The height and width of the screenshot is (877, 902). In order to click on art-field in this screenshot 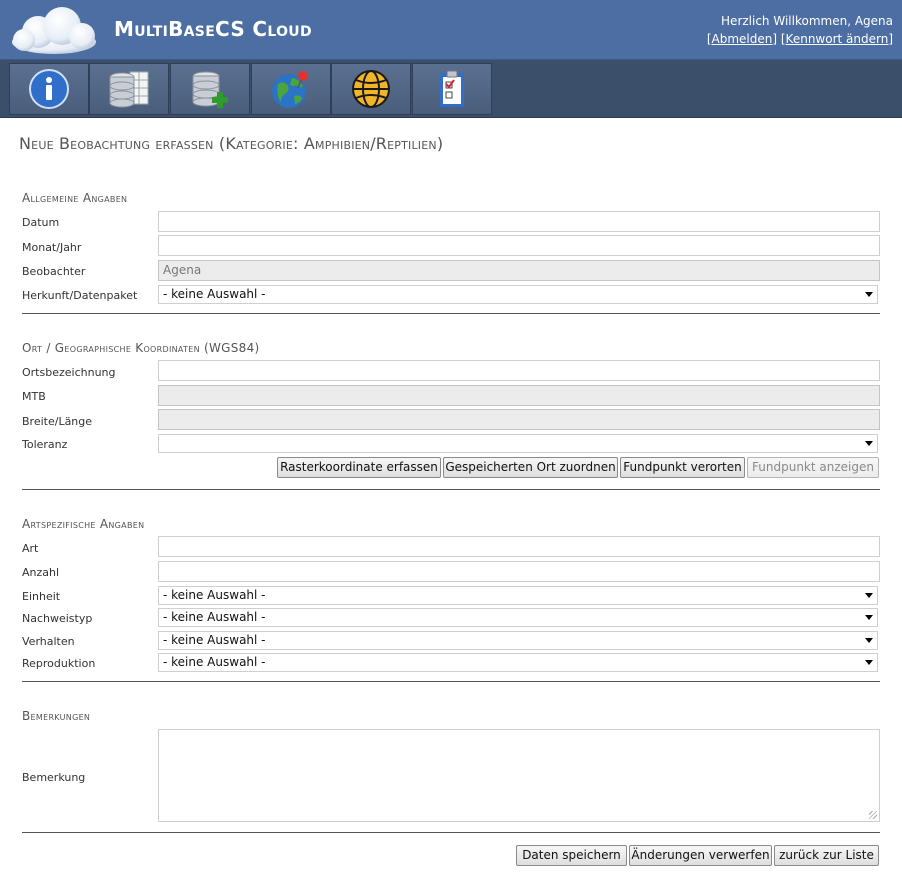, I will do `click(519, 546)`.